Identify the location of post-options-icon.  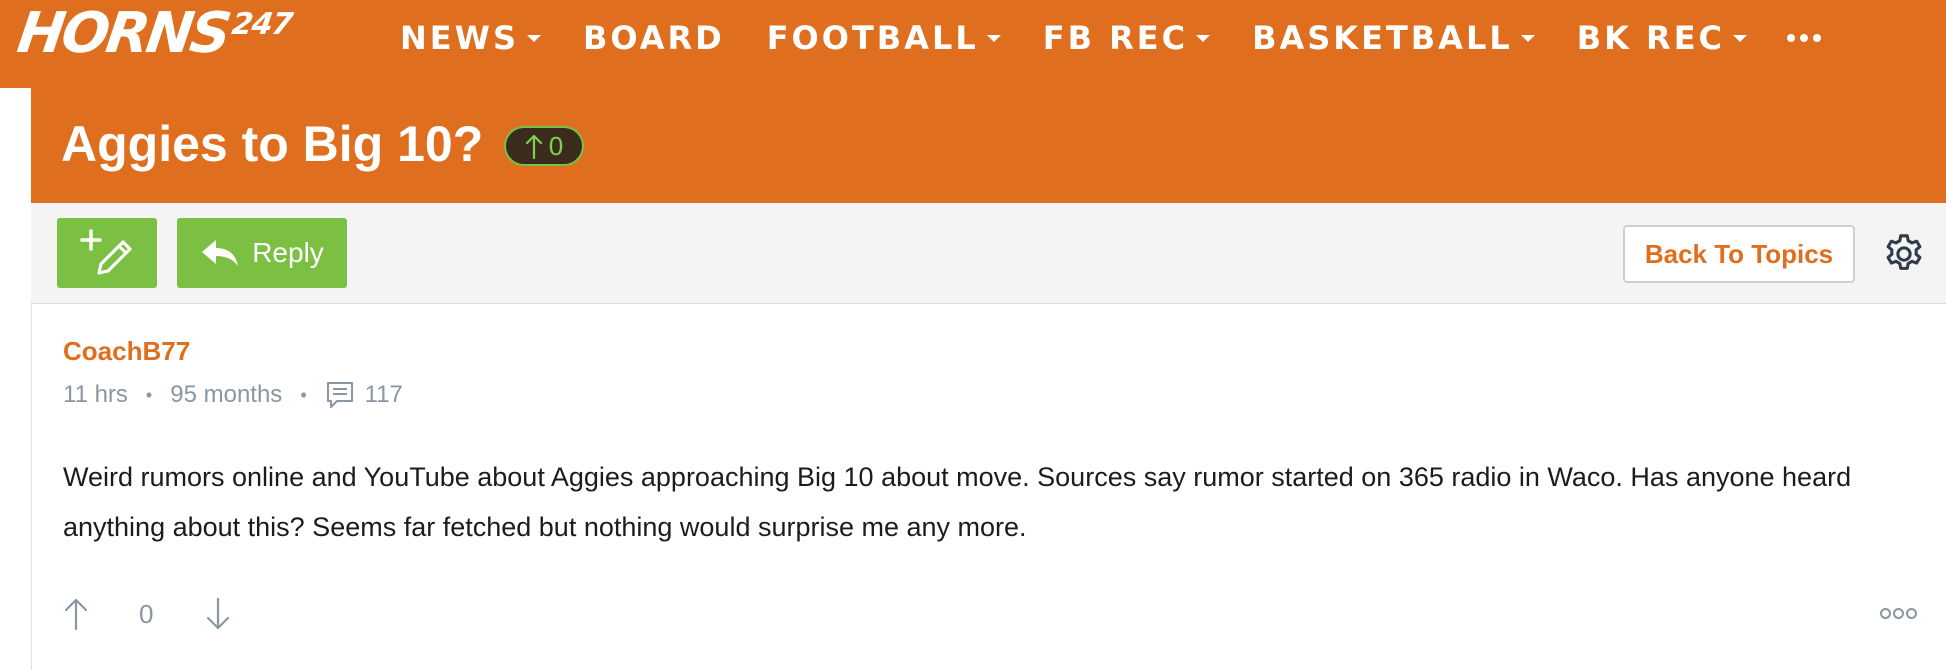
(1898, 613).